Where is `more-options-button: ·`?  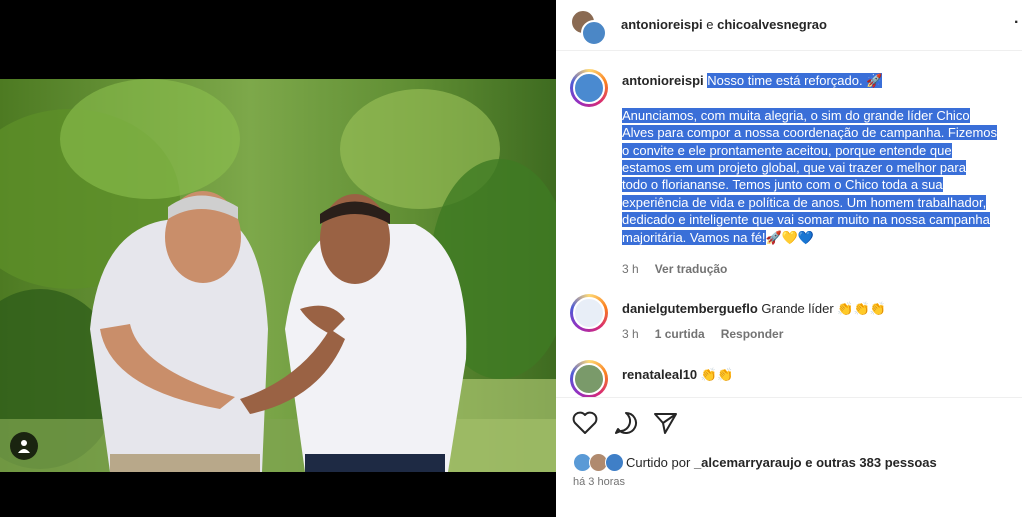
more-options-button: · is located at coordinates (1016, 23).